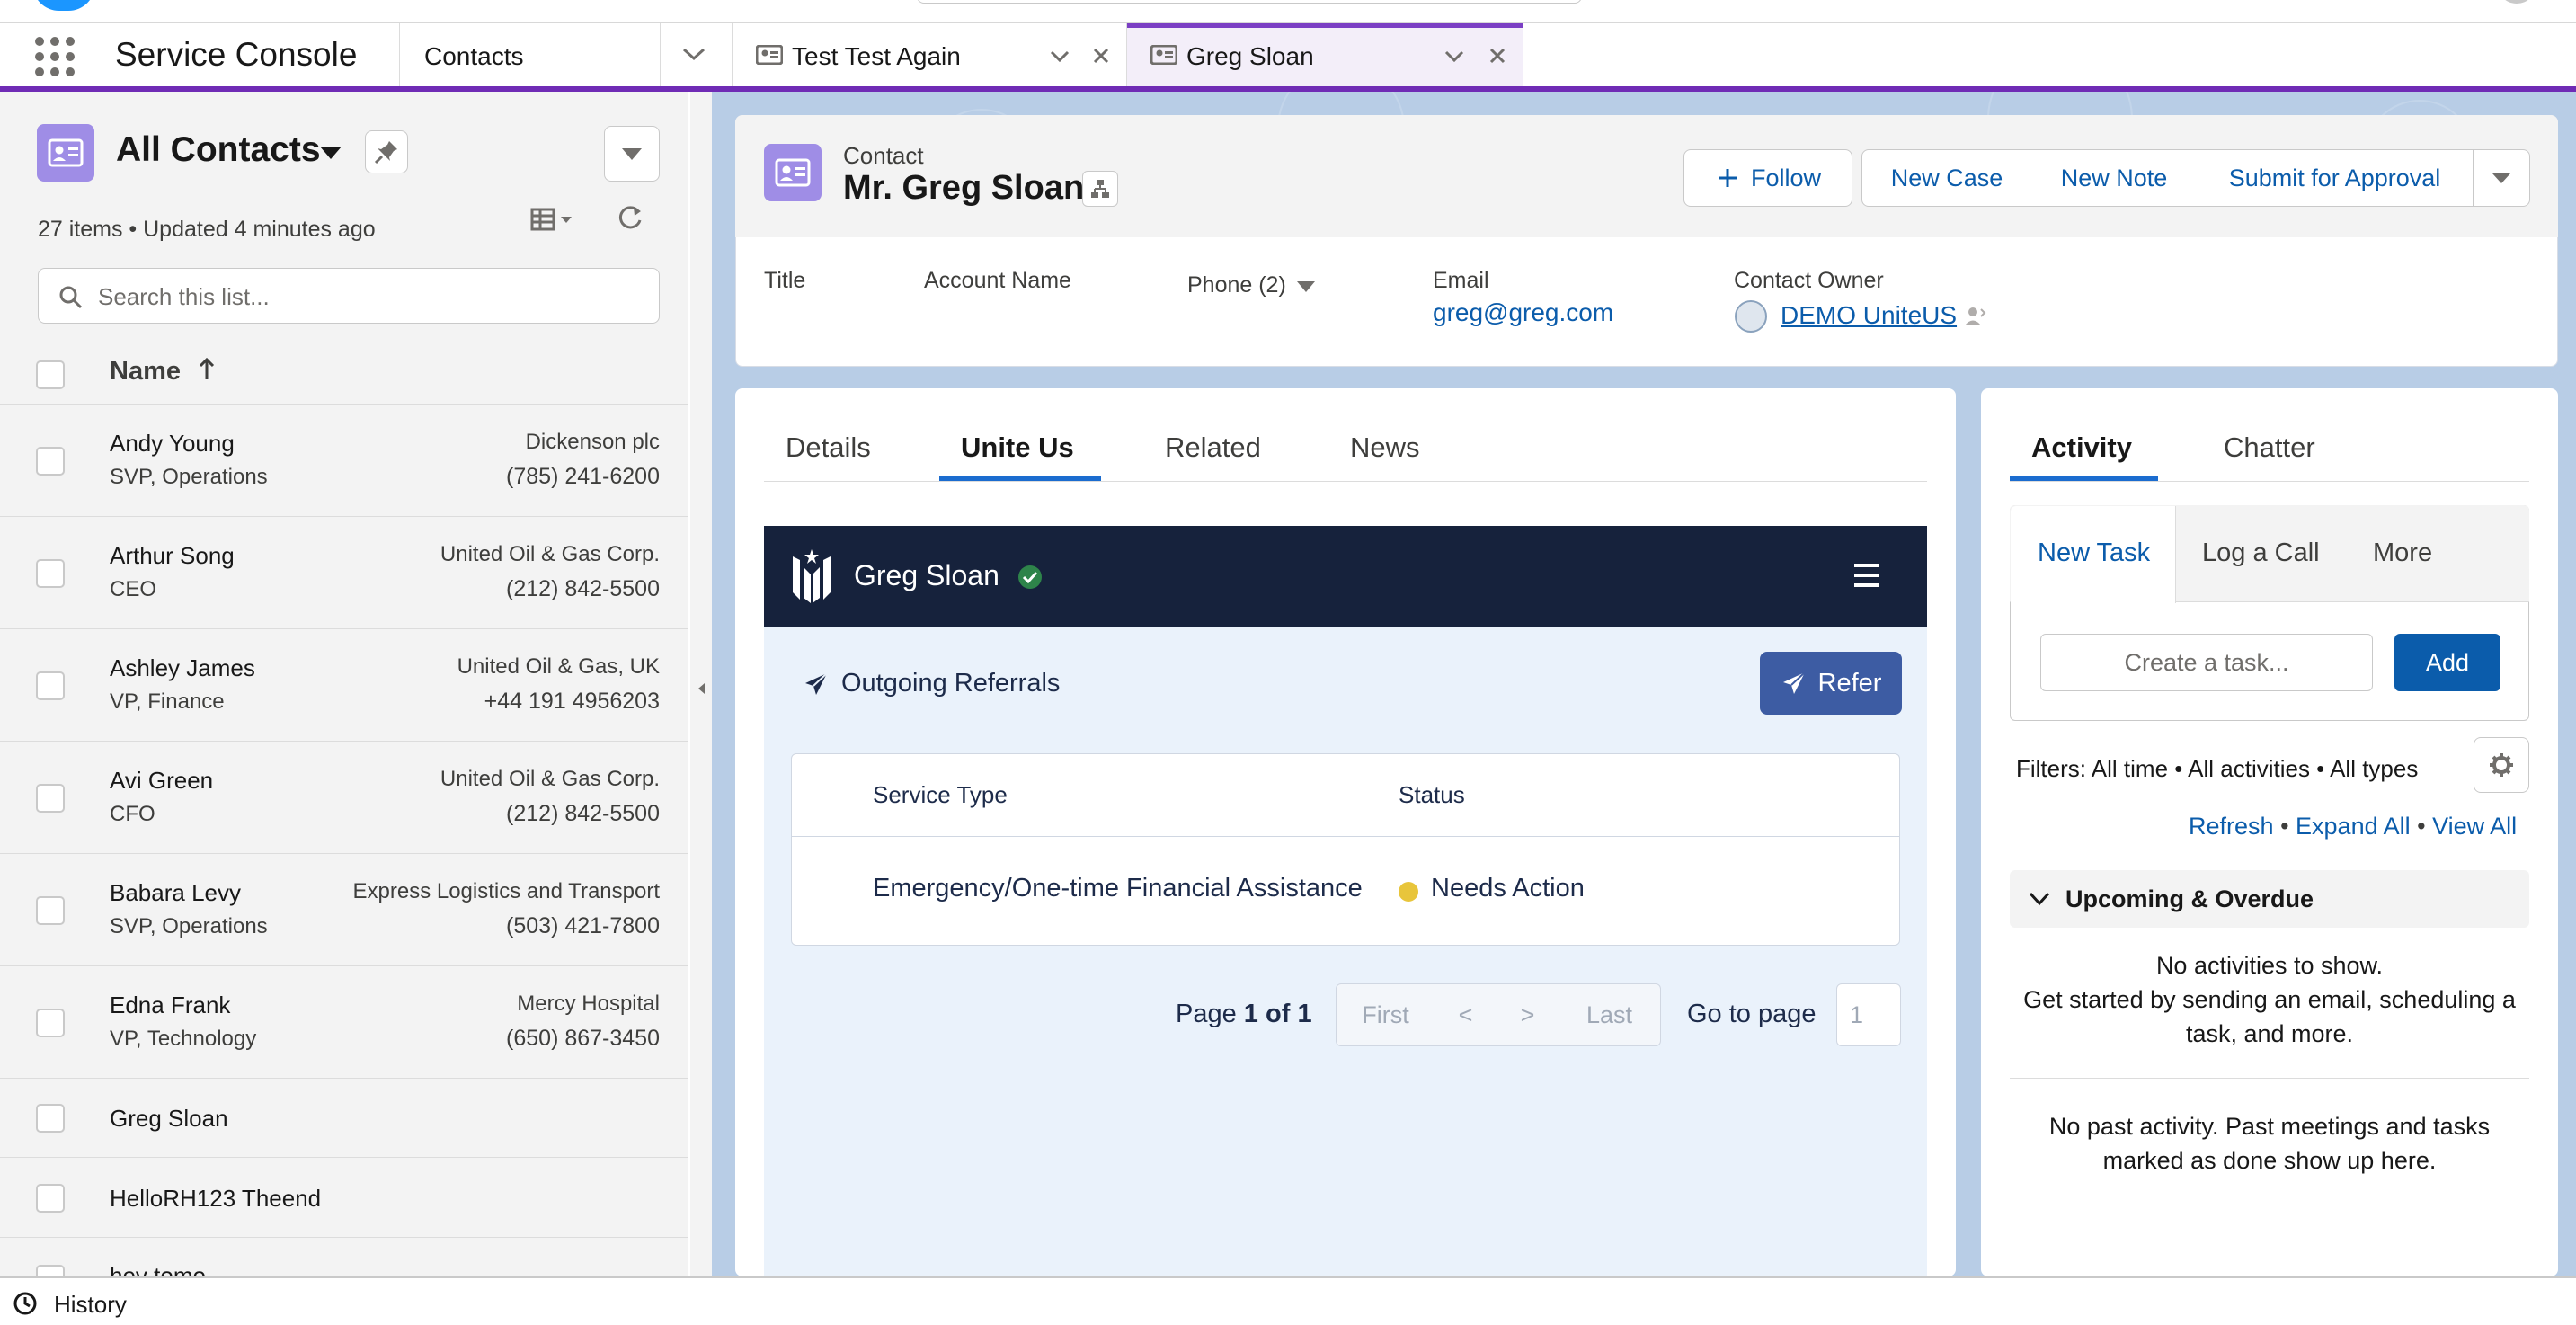 This screenshot has height=1325, width=2576. I want to click on split-view-handle, so click(701, 684).